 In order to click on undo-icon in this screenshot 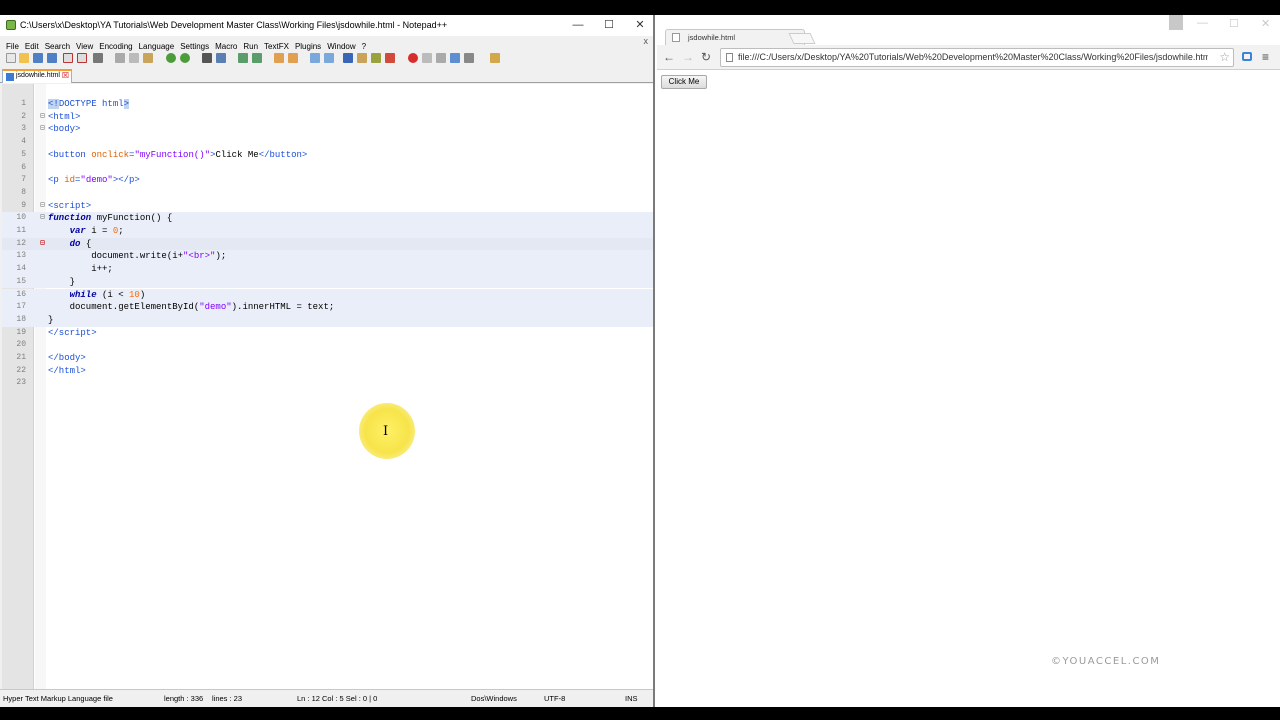, I will do `click(171, 58)`.